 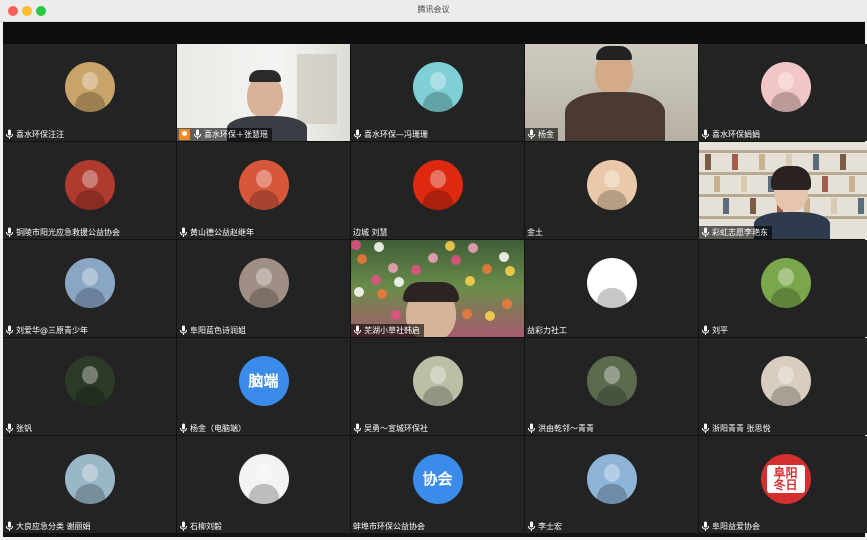 I want to click on video-woman-bookshelf, so click(x=783, y=190).